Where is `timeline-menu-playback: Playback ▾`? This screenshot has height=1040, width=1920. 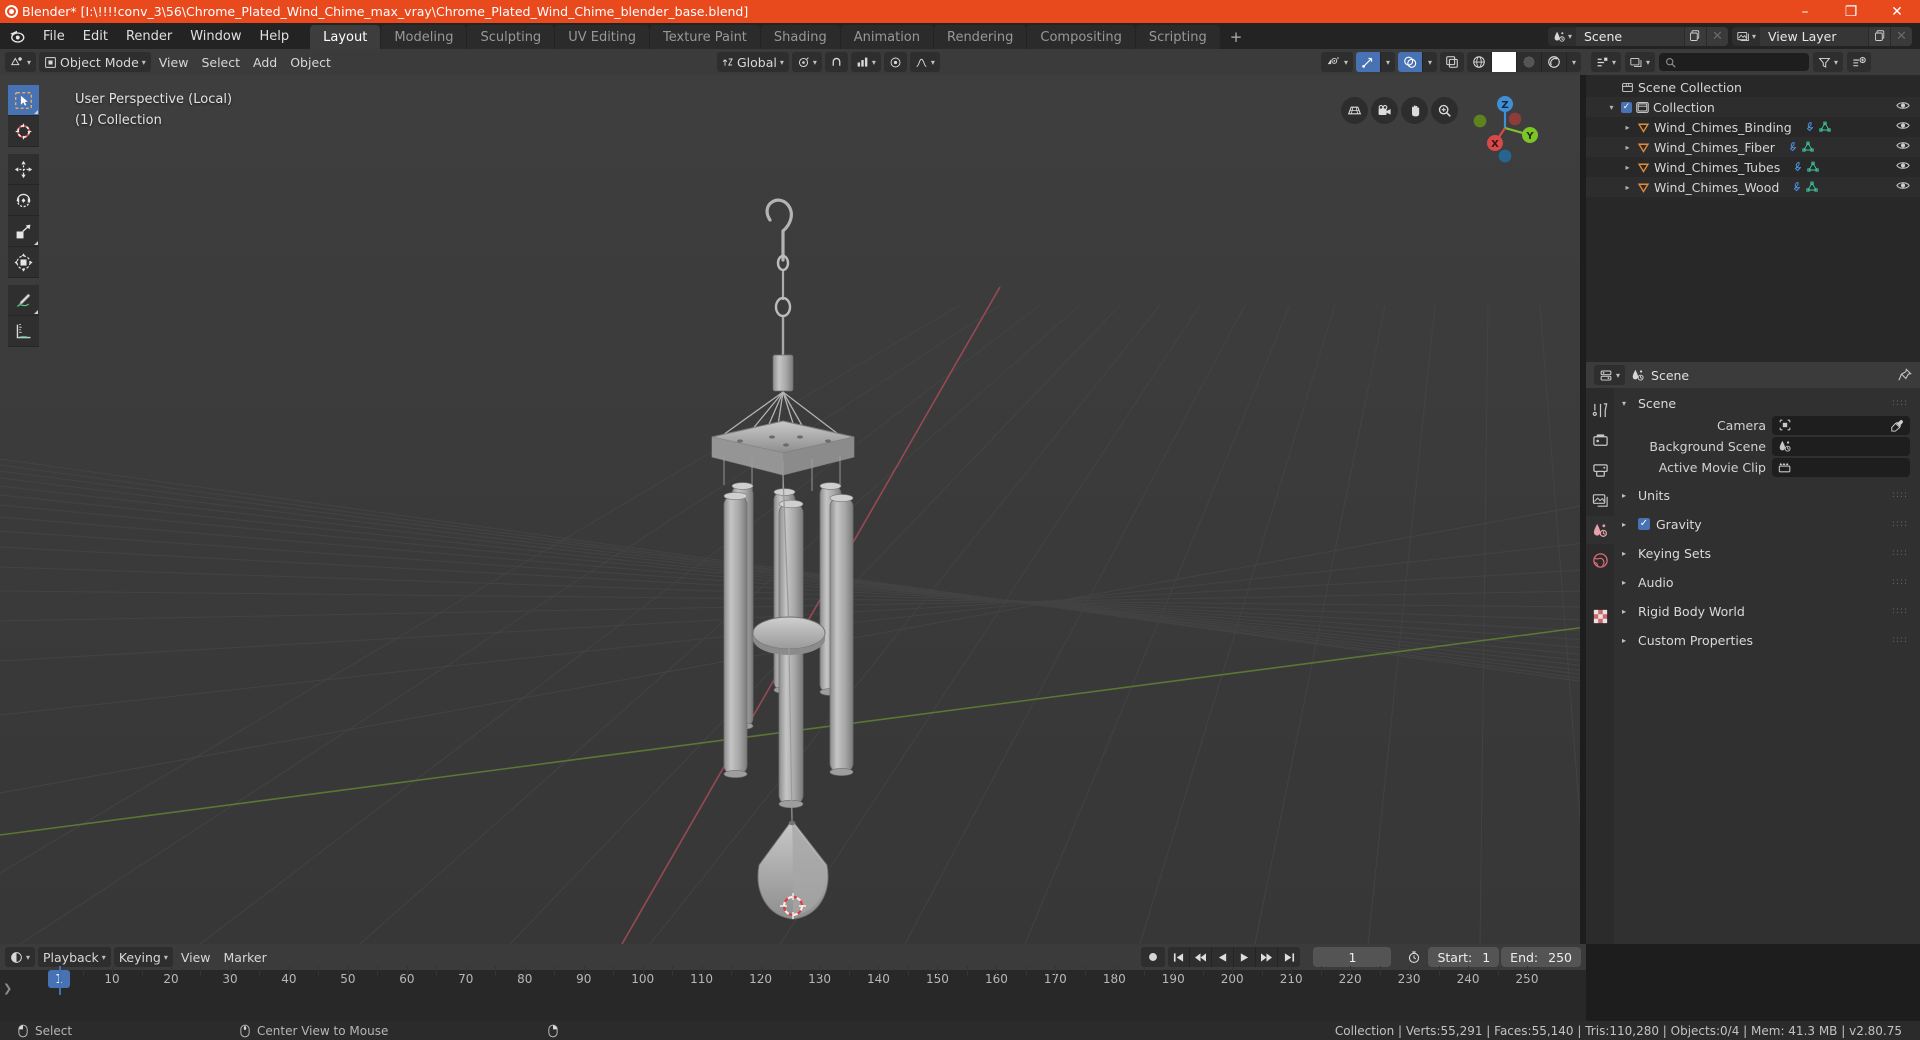 timeline-menu-playback: Playback ▾ is located at coordinates (74, 957).